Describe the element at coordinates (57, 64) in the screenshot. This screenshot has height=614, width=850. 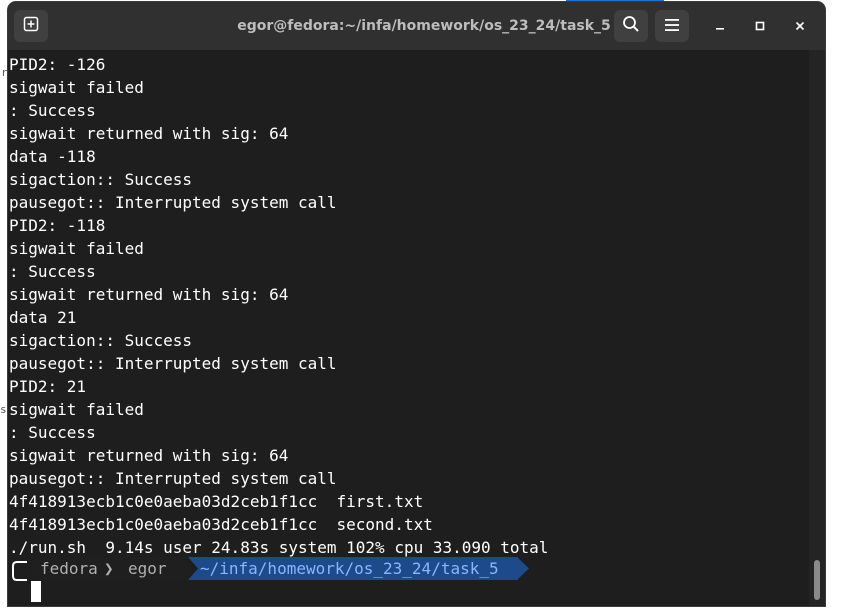
I see `terminal-output-line: PID2: -126` at that location.